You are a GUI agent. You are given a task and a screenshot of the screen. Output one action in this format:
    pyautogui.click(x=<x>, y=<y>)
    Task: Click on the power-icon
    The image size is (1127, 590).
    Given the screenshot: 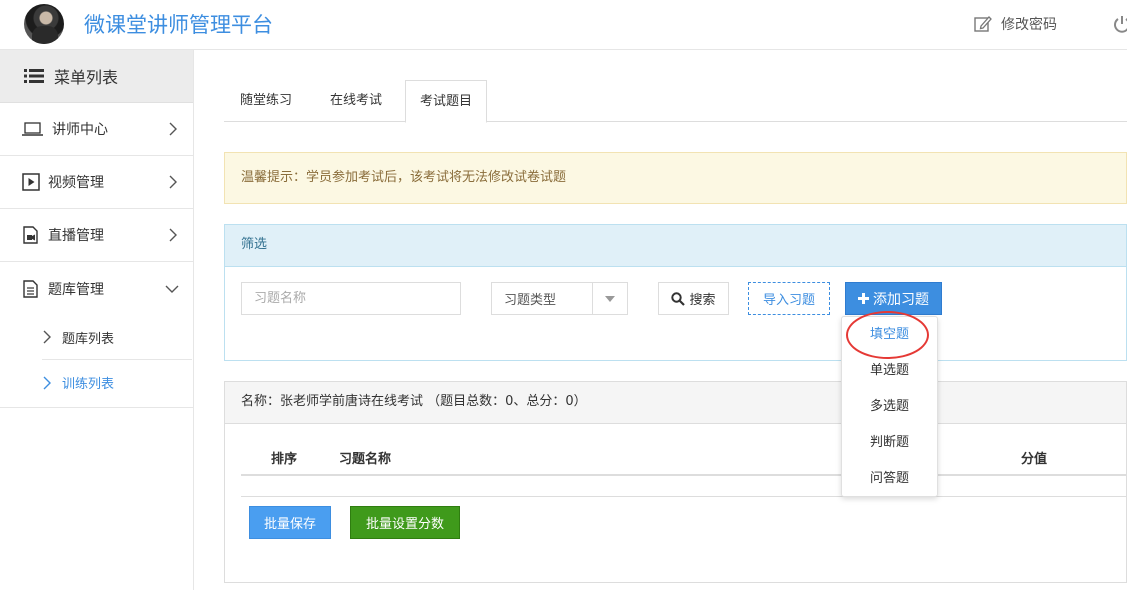 What is the action you would take?
    pyautogui.click(x=1119, y=24)
    